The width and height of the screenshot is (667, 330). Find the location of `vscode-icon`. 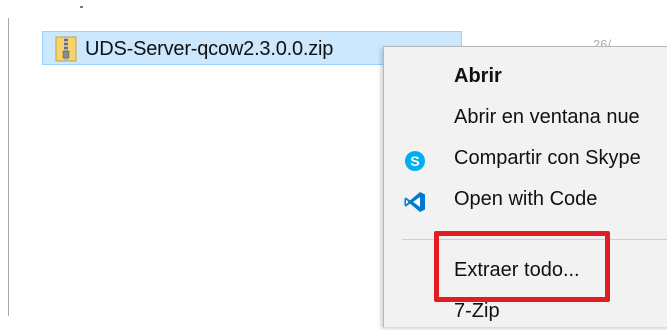

vscode-icon is located at coordinates (414, 202).